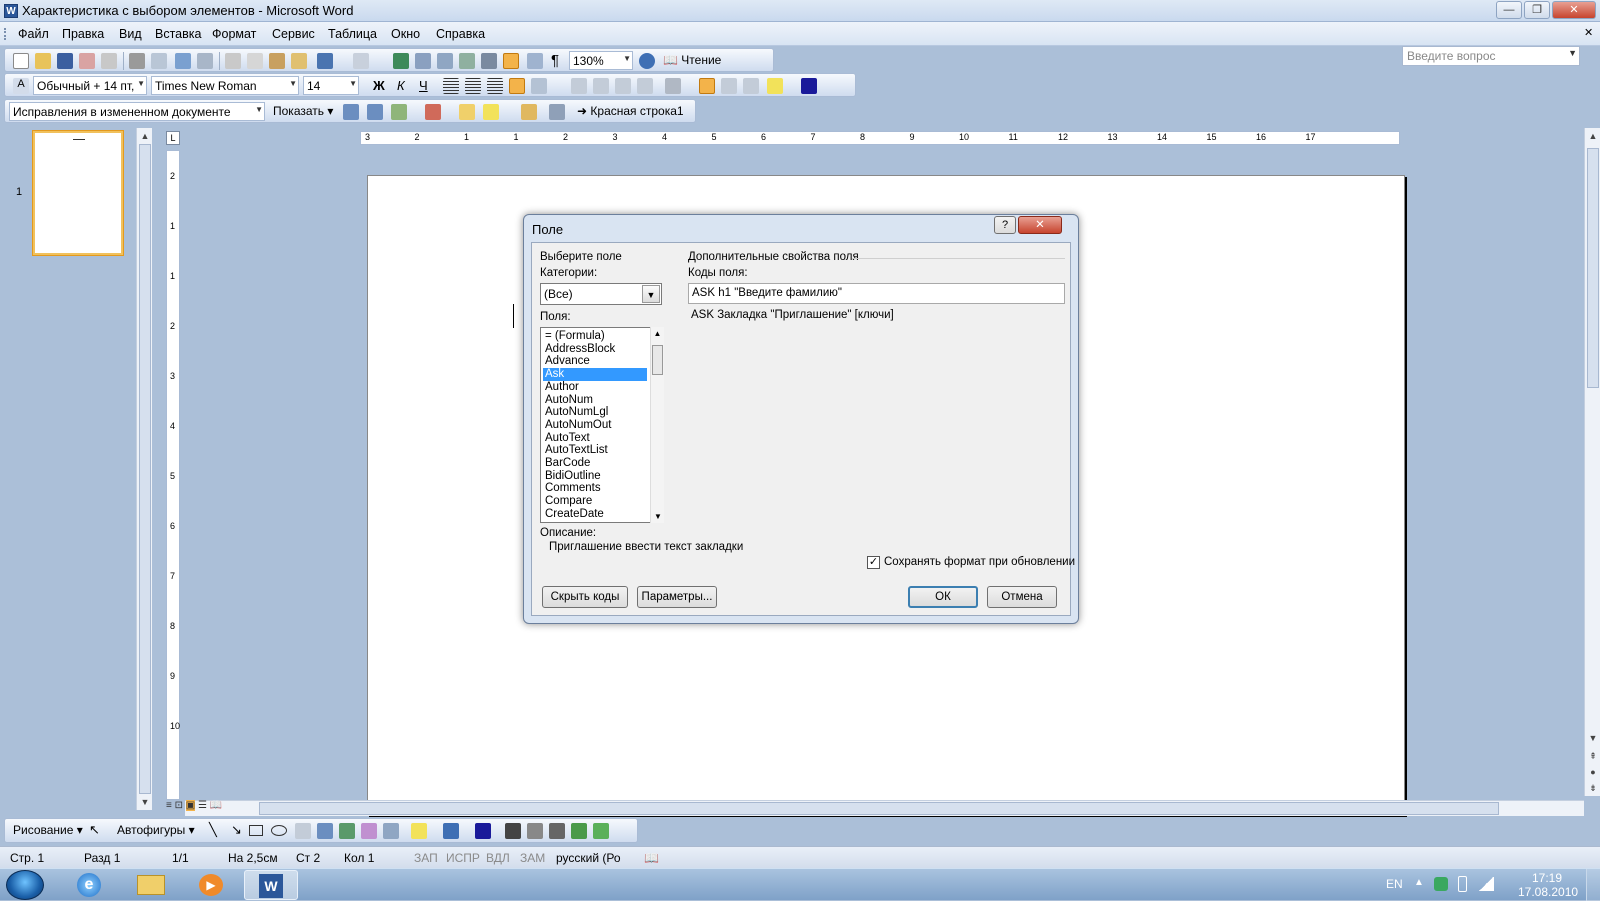 The image size is (1600, 901). Describe the element at coordinates (595, 412) in the screenshot. I see `field-list-item: AutoNumLgl` at that location.